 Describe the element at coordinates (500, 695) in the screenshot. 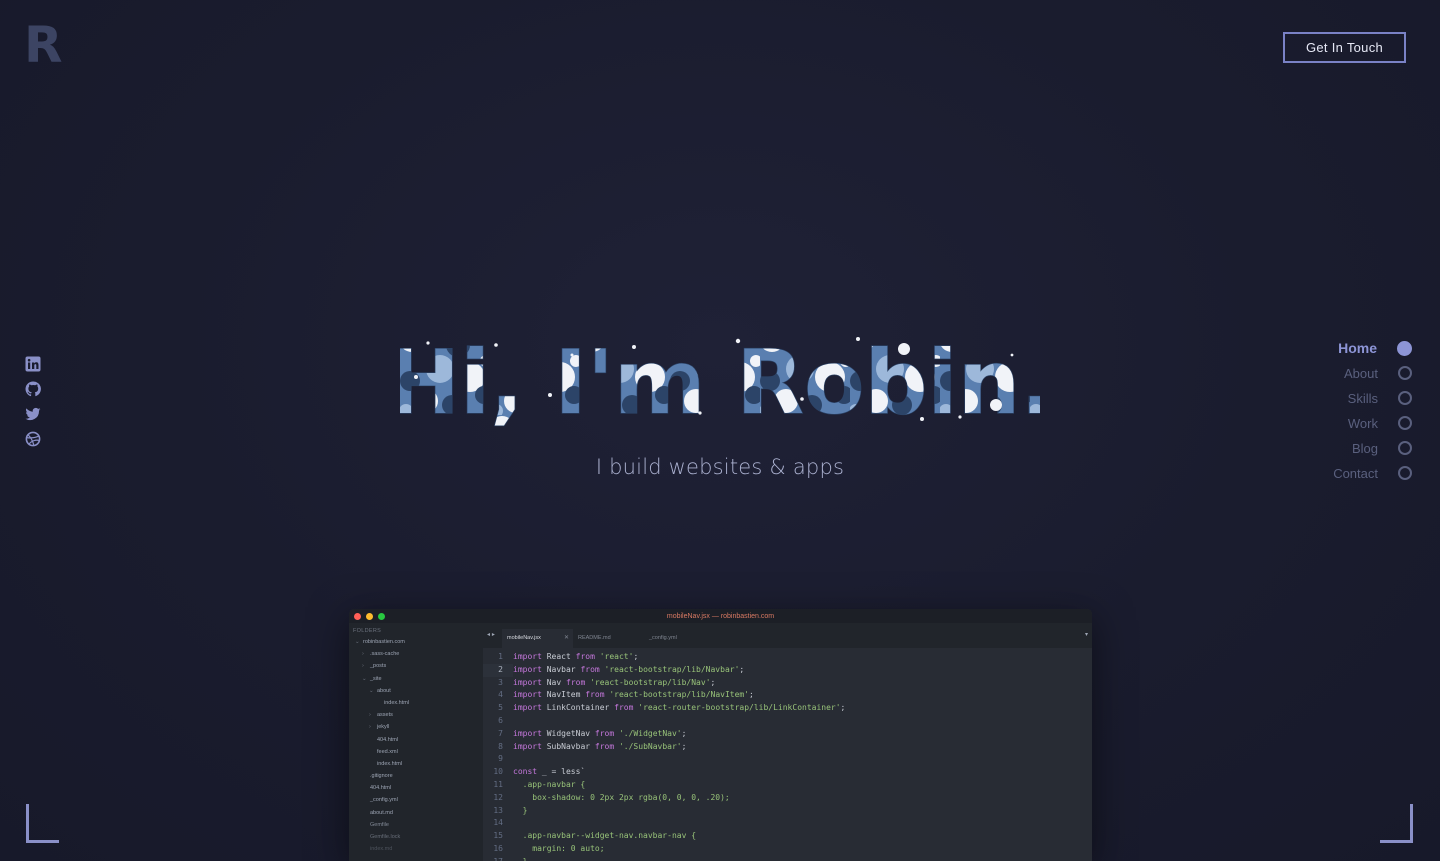

I see `line-number: 4` at that location.